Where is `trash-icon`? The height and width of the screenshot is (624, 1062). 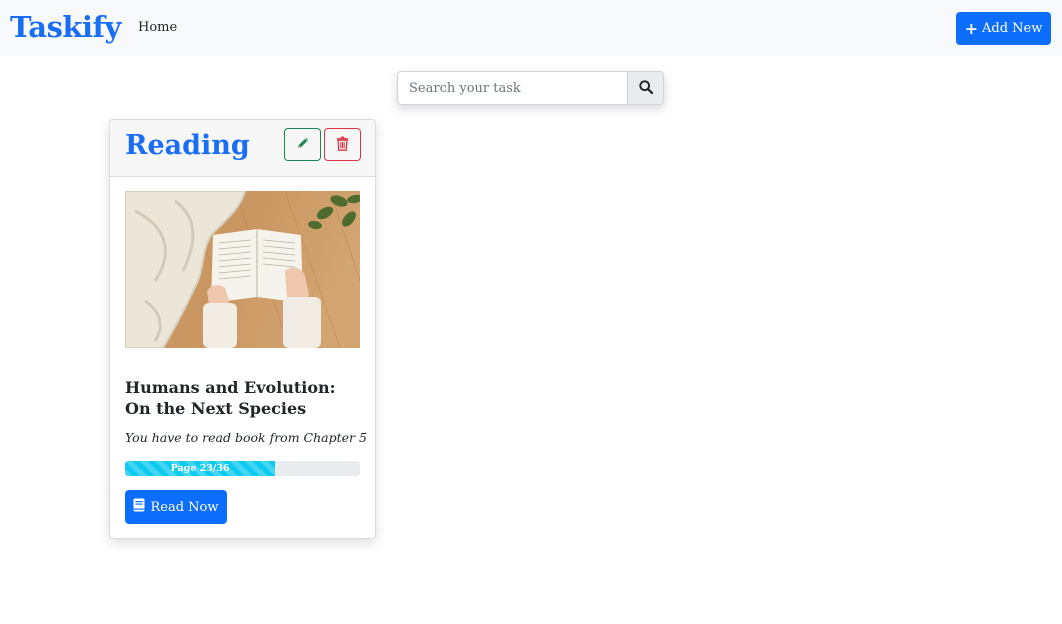 trash-icon is located at coordinates (342, 145).